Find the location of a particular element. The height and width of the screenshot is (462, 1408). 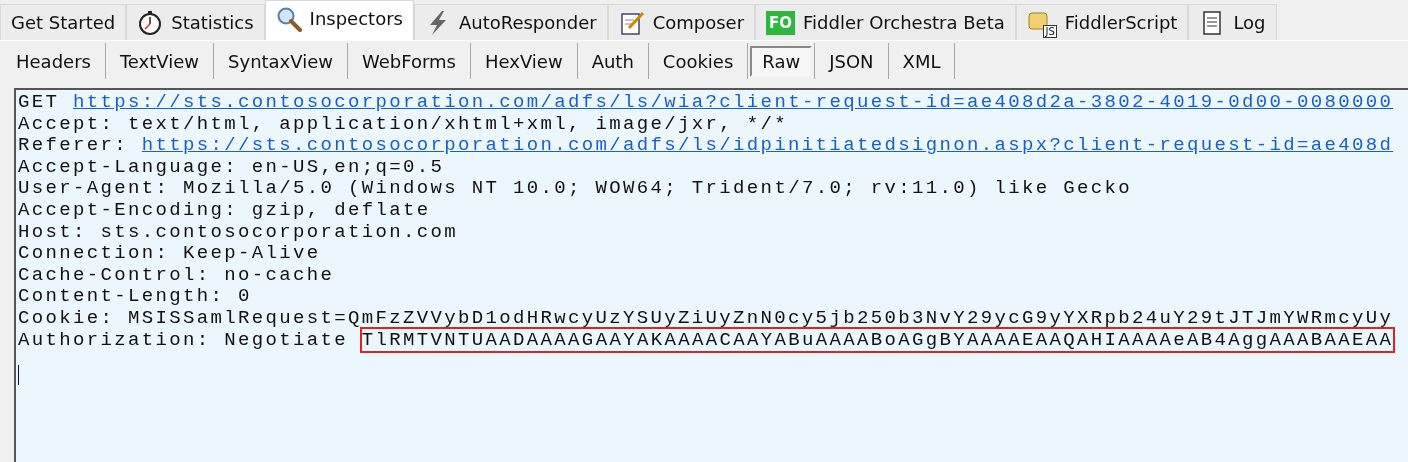

tab: Inspectors is located at coordinates (339, 20).